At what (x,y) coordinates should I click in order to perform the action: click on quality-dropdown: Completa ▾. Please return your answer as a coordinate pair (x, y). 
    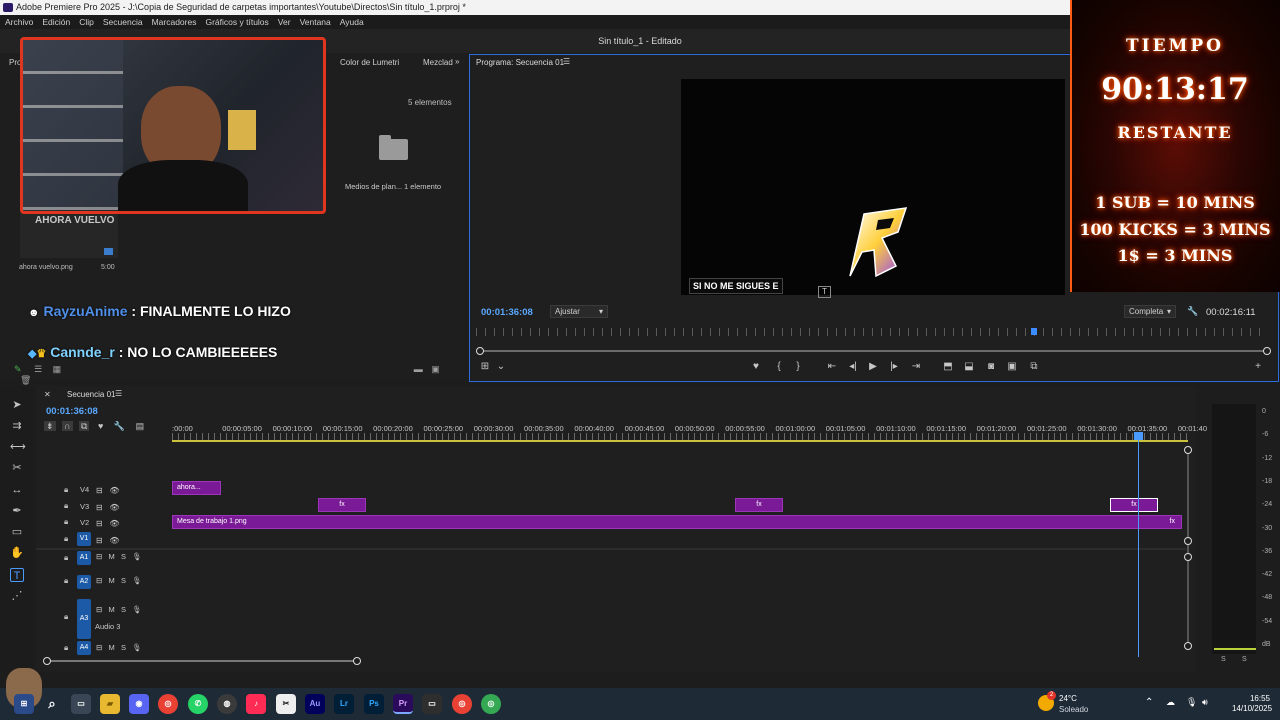
    Looking at the image, I should click on (1150, 311).